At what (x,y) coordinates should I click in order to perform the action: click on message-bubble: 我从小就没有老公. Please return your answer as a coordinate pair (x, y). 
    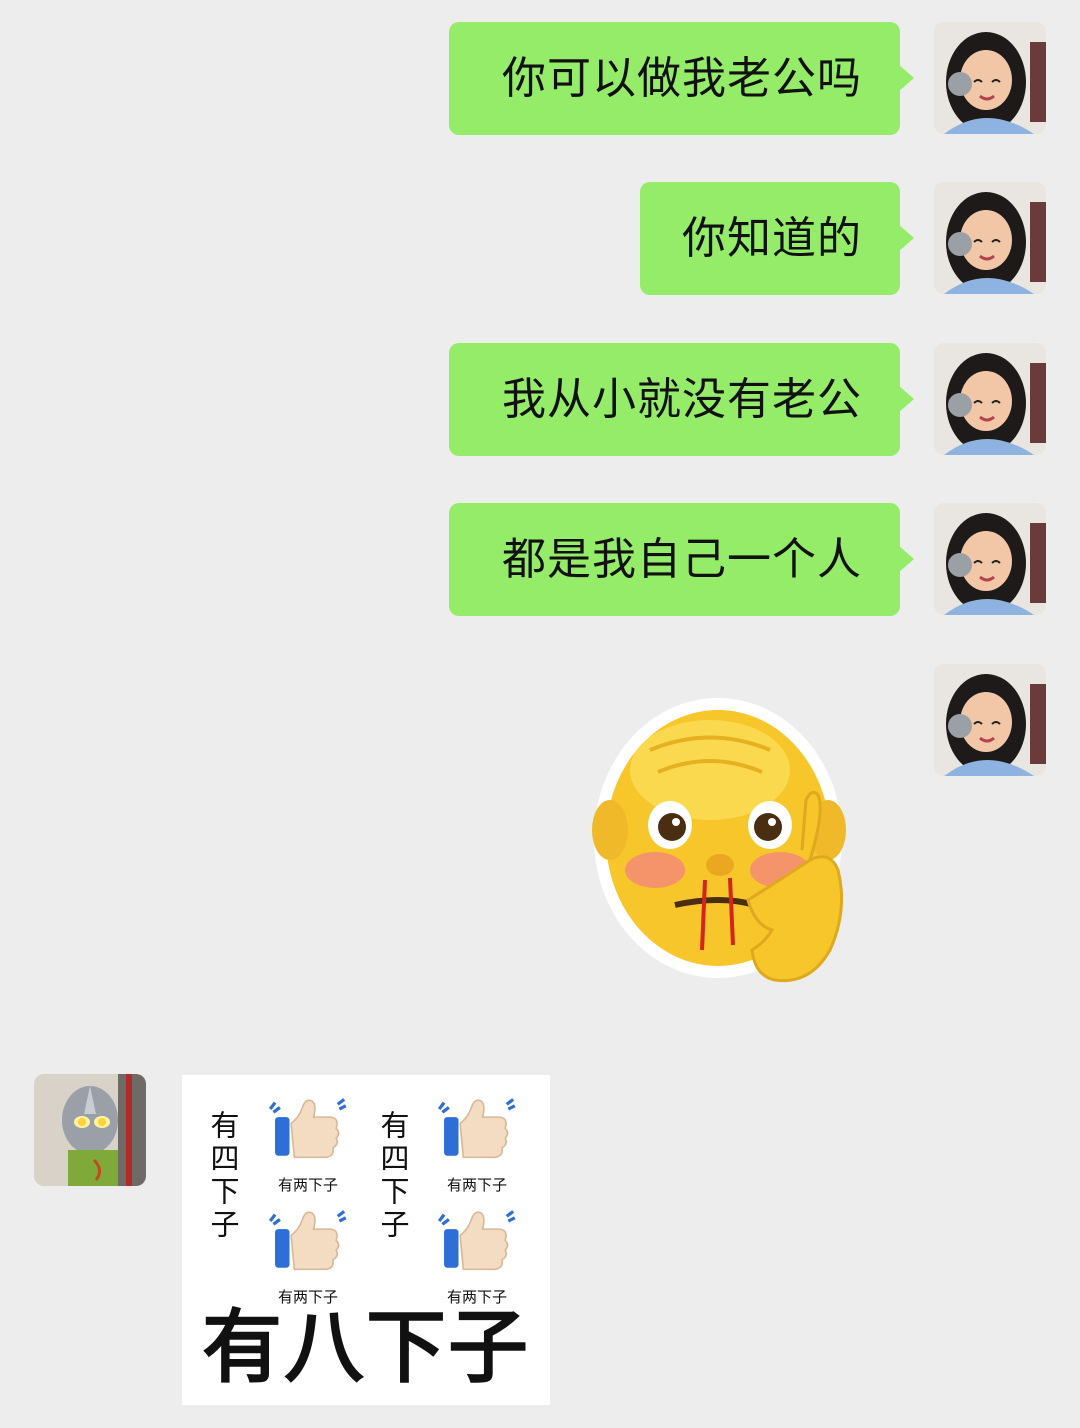
    Looking at the image, I should click on (681, 399).